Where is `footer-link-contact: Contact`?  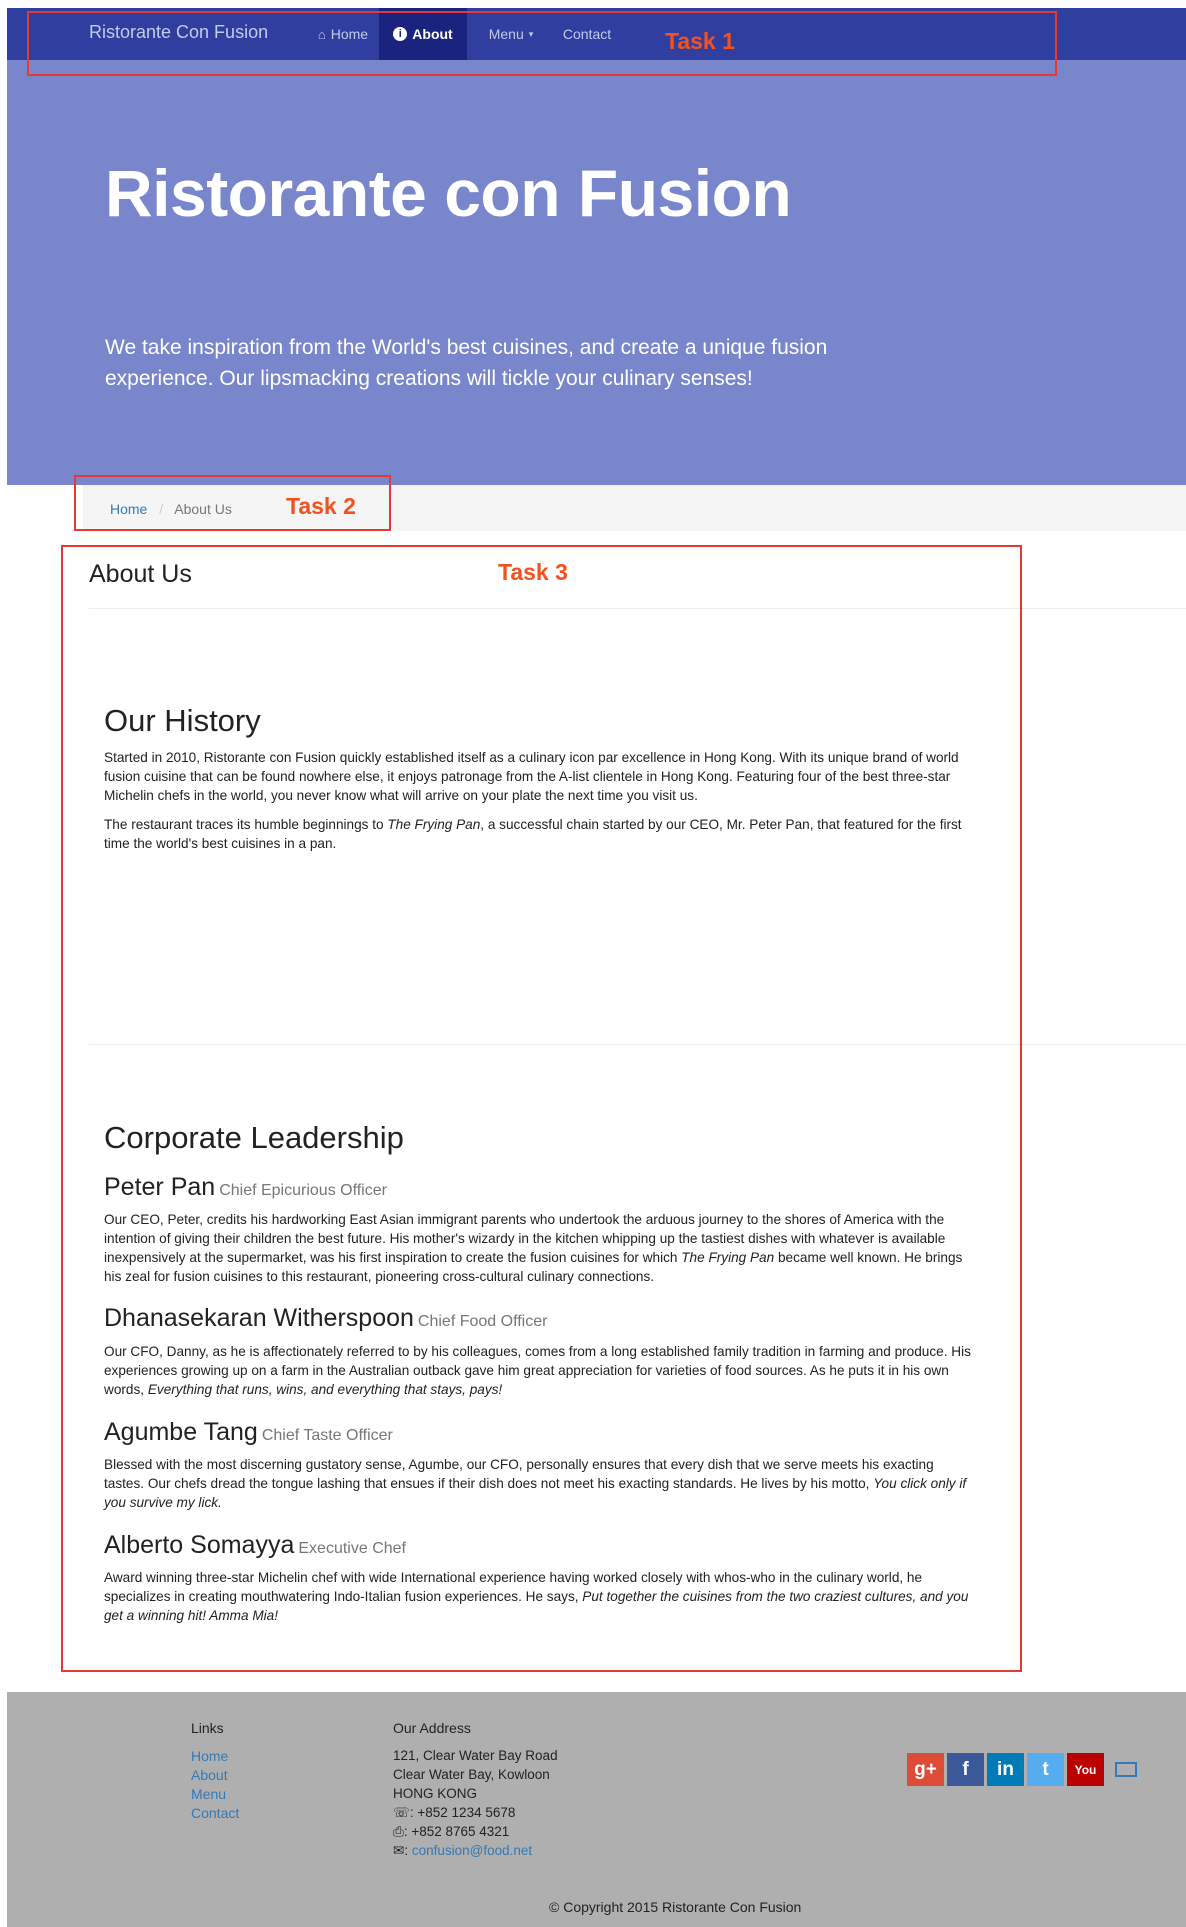 footer-link-contact: Contact is located at coordinates (215, 1813).